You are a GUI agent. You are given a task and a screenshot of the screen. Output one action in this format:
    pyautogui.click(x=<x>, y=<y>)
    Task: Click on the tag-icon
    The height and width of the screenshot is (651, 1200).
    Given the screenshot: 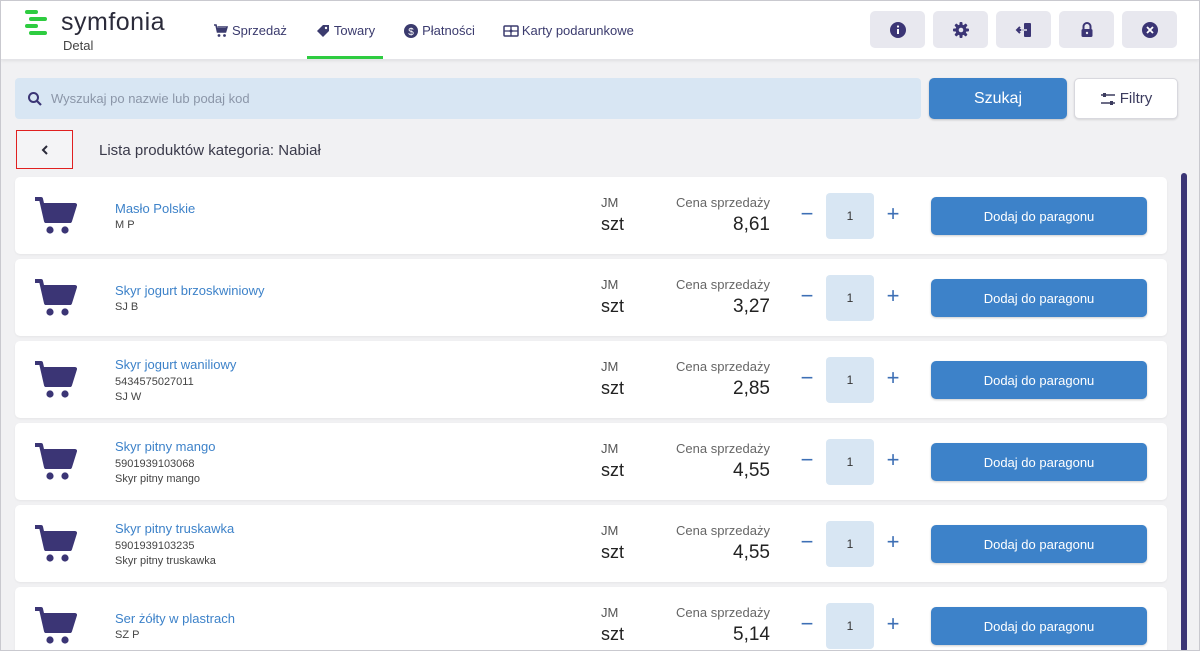 What is the action you would take?
    pyautogui.click(x=322, y=30)
    